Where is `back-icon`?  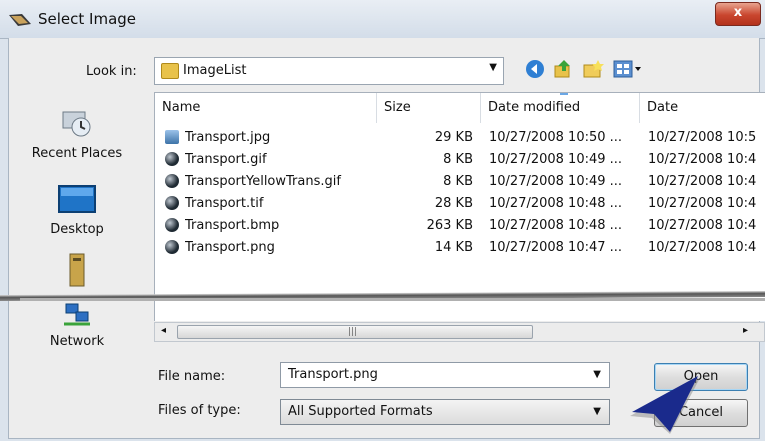 back-icon is located at coordinates (535, 69).